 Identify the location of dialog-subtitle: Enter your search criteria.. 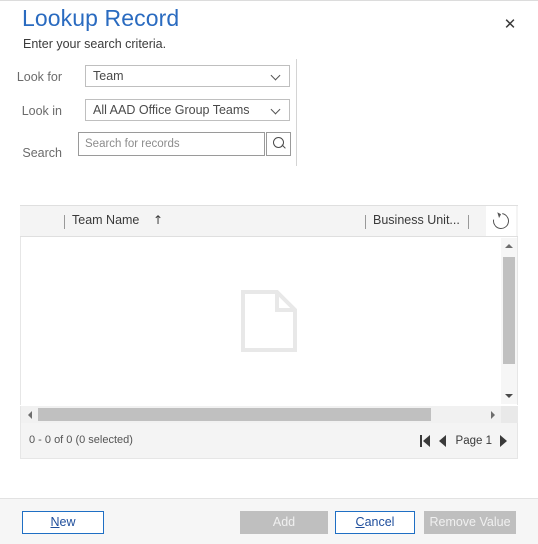
(95, 44).